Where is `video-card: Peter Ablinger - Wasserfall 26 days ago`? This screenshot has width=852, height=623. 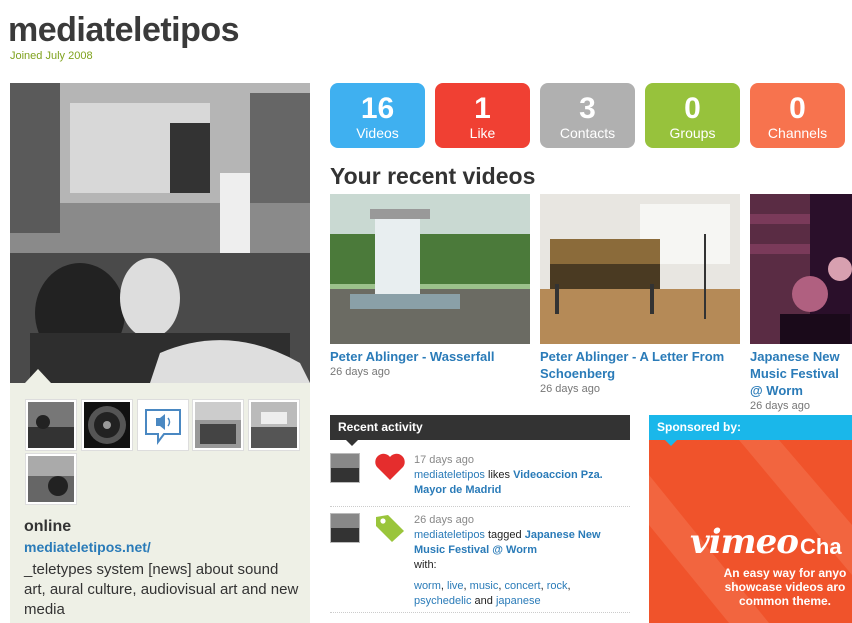 video-card: Peter Ablinger - Wasserfall 26 days ago is located at coordinates (430, 286).